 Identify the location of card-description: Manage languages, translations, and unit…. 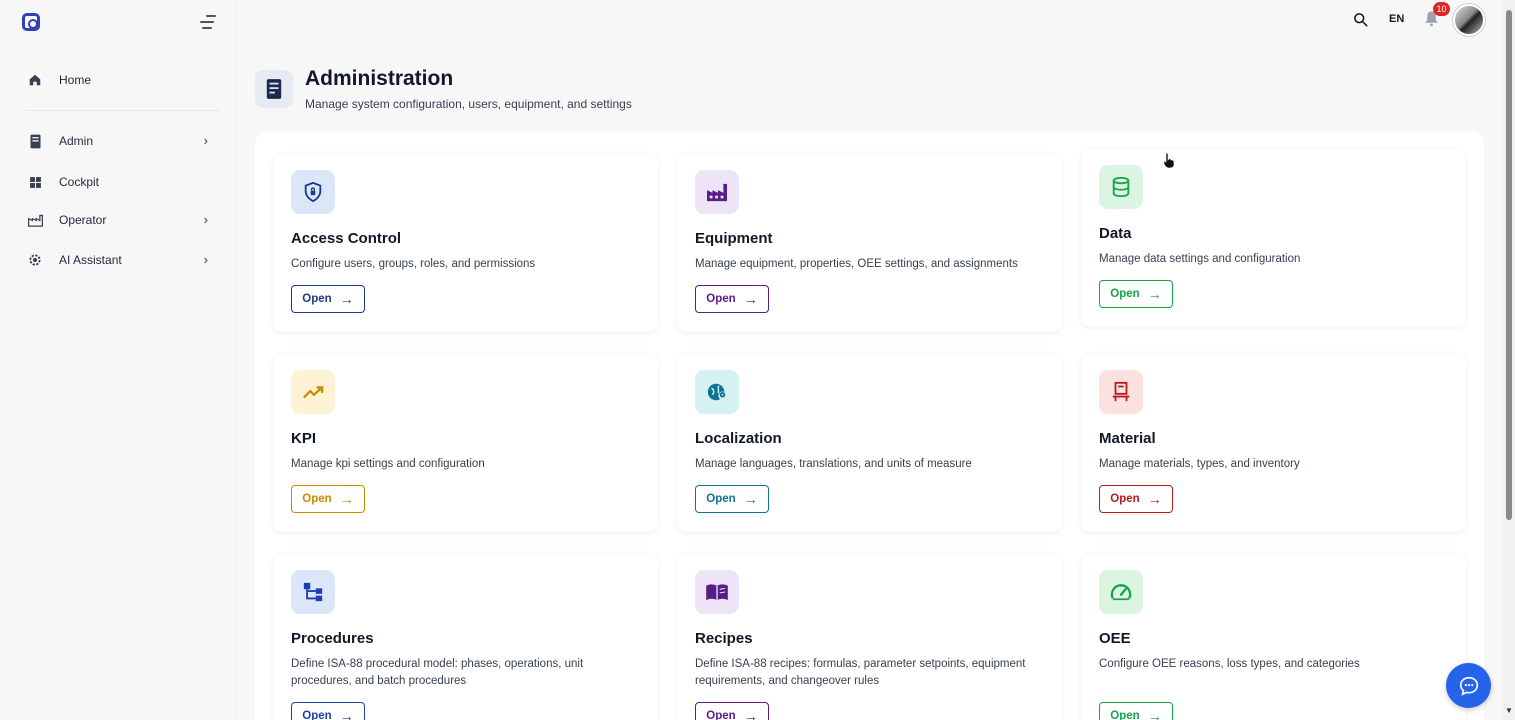
(833, 464).